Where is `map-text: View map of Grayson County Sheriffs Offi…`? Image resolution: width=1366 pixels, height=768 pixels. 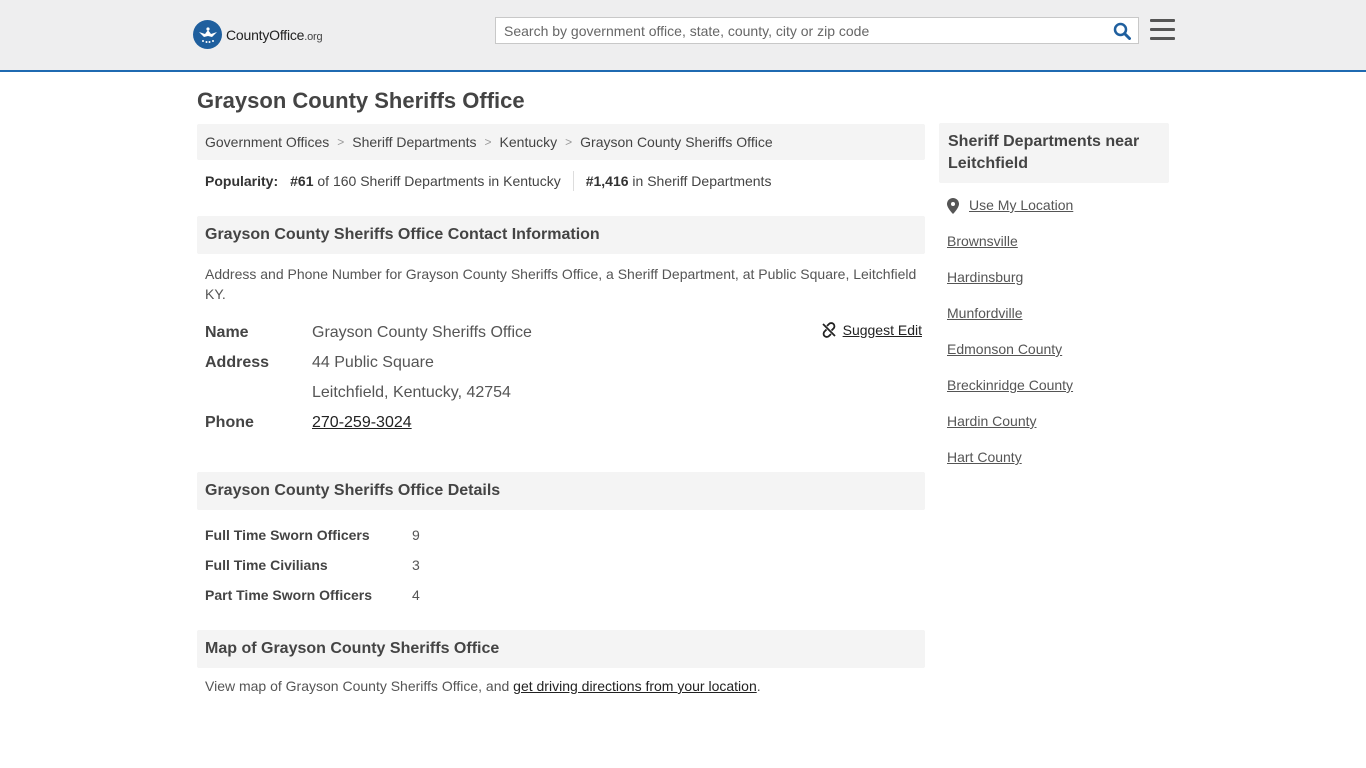
map-text: View map of Grayson County Sheriffs Offi… is located at coordinates (359, 686).